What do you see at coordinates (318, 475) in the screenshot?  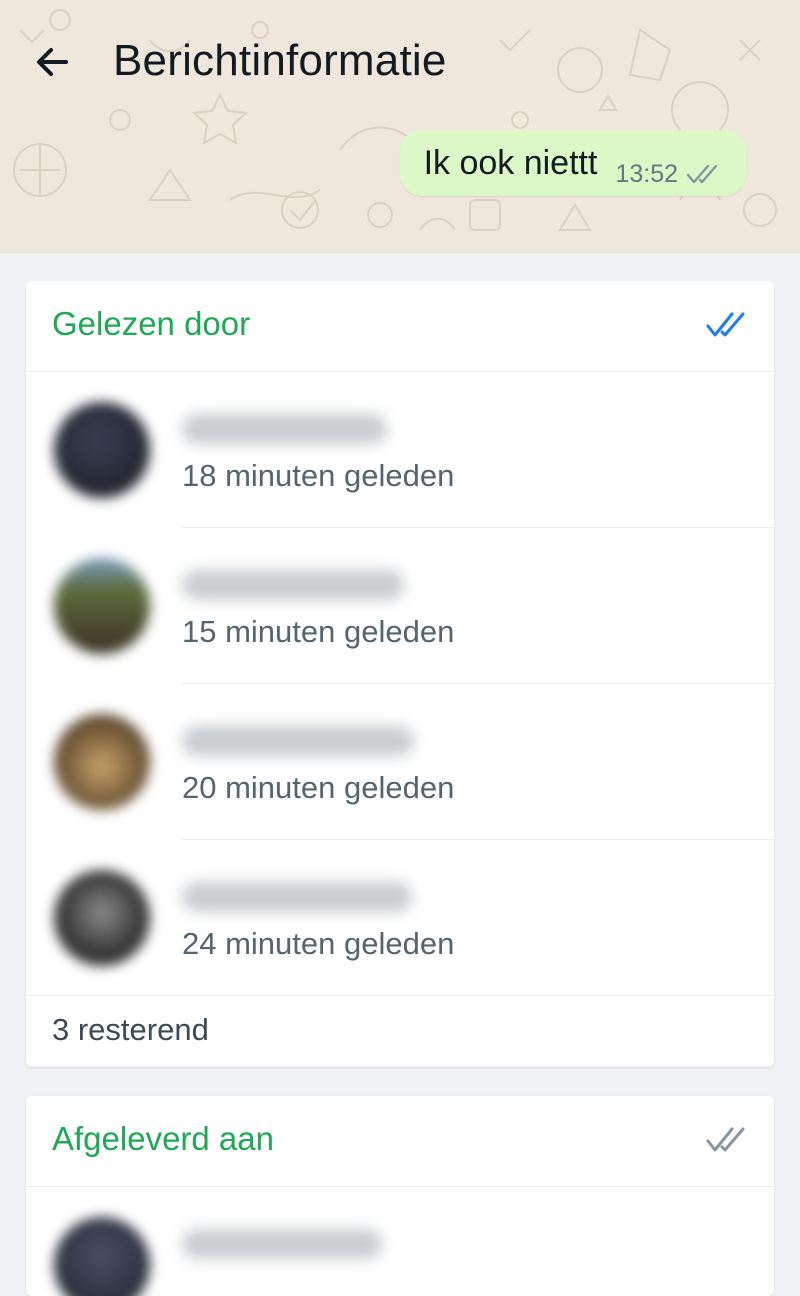 I see `read-time: 18 minuten geleden` at bounding box center [318, 475].